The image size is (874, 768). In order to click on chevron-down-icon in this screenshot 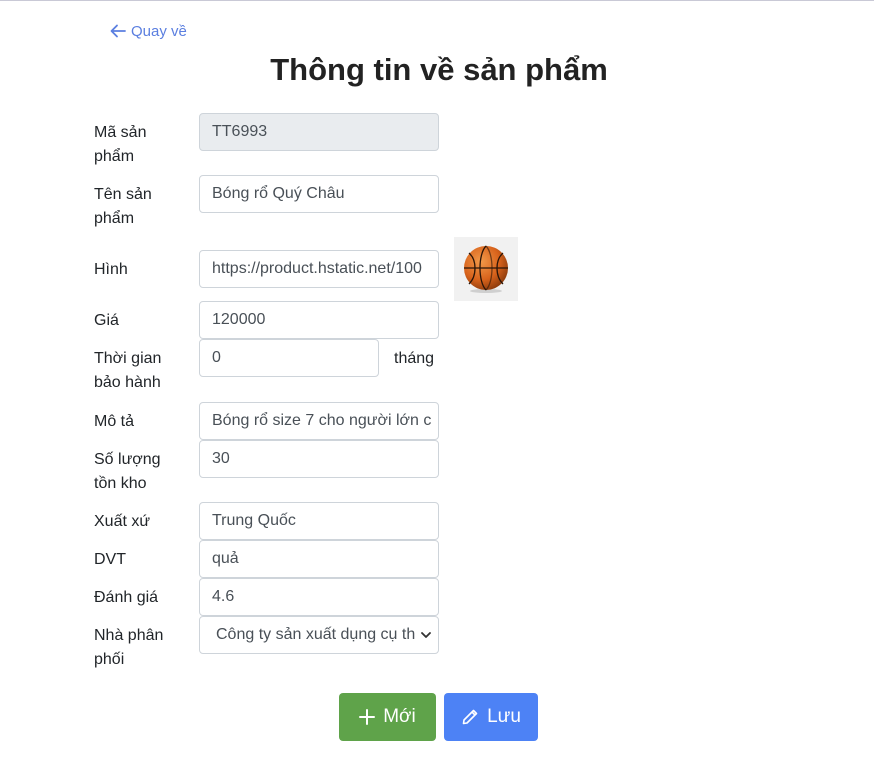, I will do `click(426, 635)`.